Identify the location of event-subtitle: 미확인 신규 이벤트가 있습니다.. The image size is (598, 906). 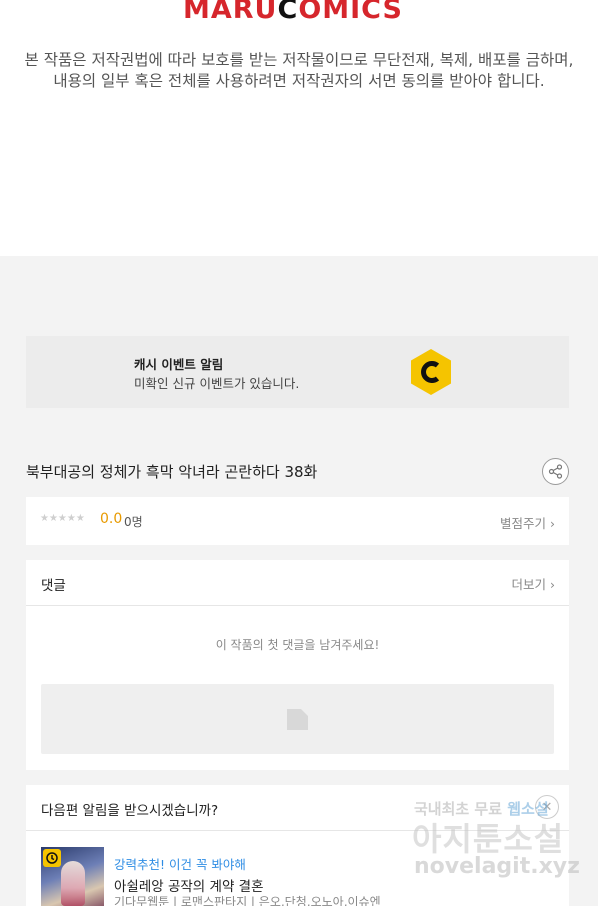
(217, 383).